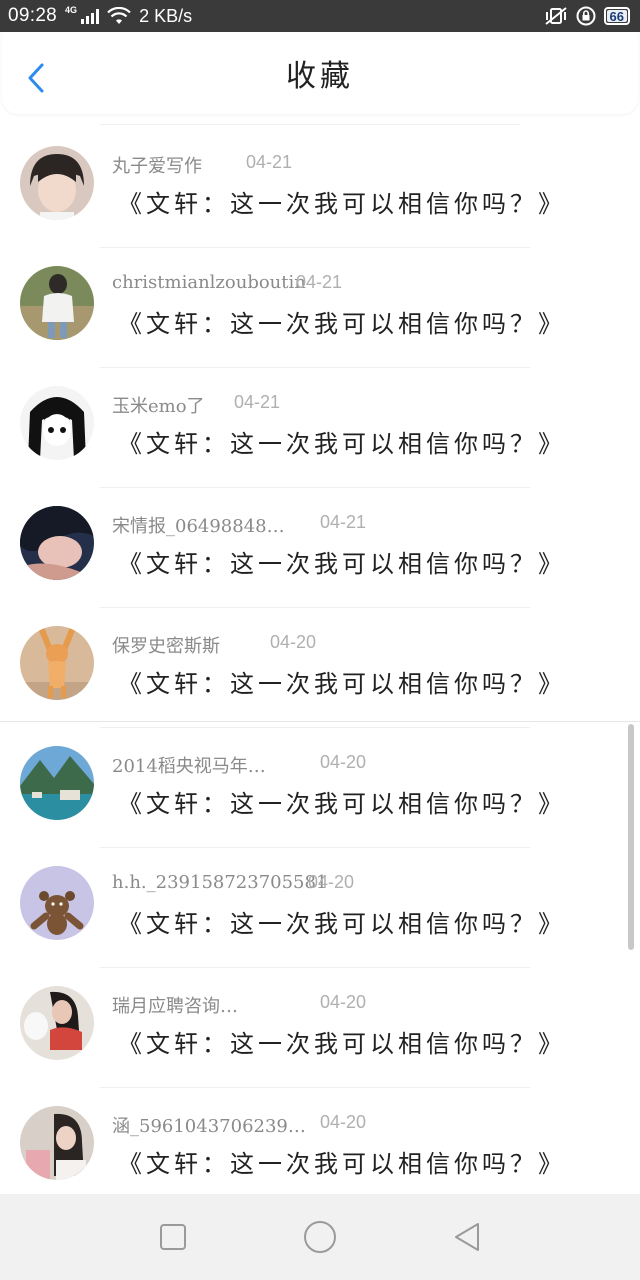 This screenshot has width=640, height=1280. What do you see at coordinates (556, 16) in the screenshot?
I see `vibrate-icon` at bounding box center [556, 16].